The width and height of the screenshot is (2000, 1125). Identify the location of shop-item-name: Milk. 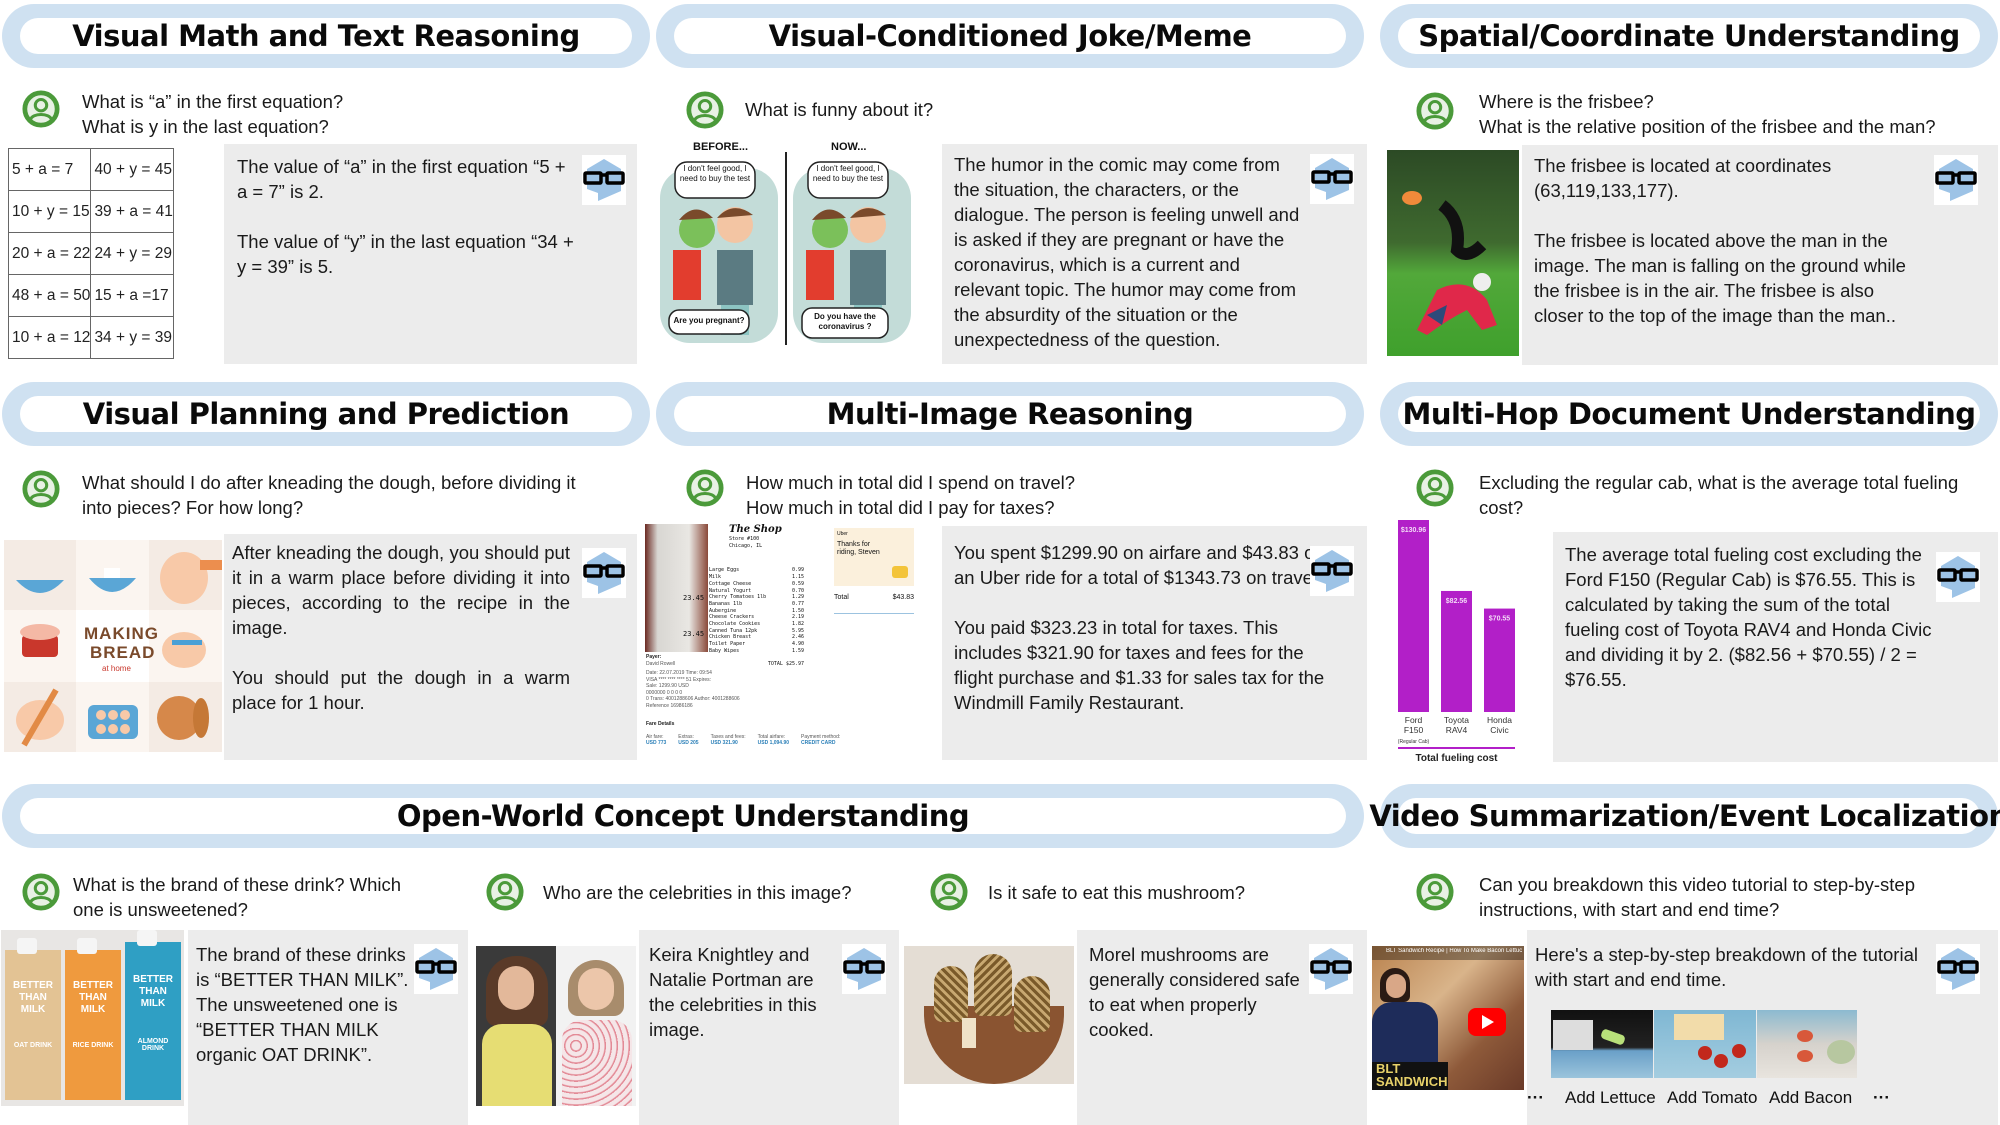
(715, 577).